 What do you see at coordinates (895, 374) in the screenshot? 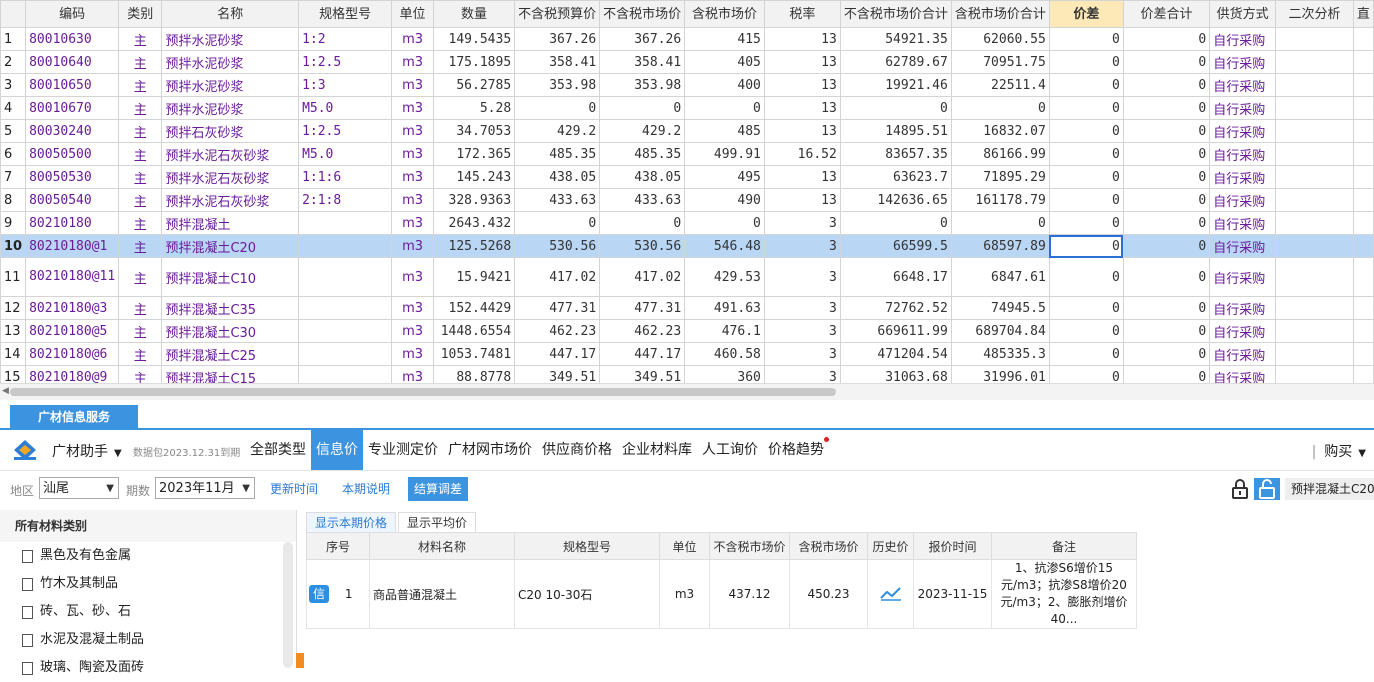
I see `total-ex-tax-cell: 31063.68` at bounding box center [895, 374].